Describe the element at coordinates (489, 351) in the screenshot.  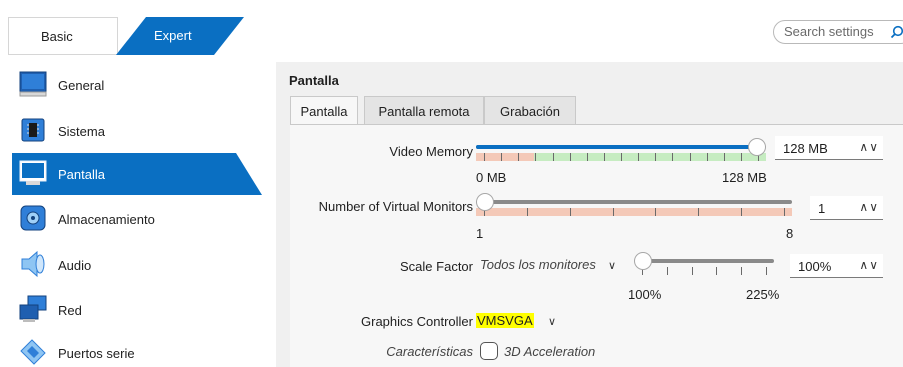
I see `3d-acceleration-checkbox` at that location.